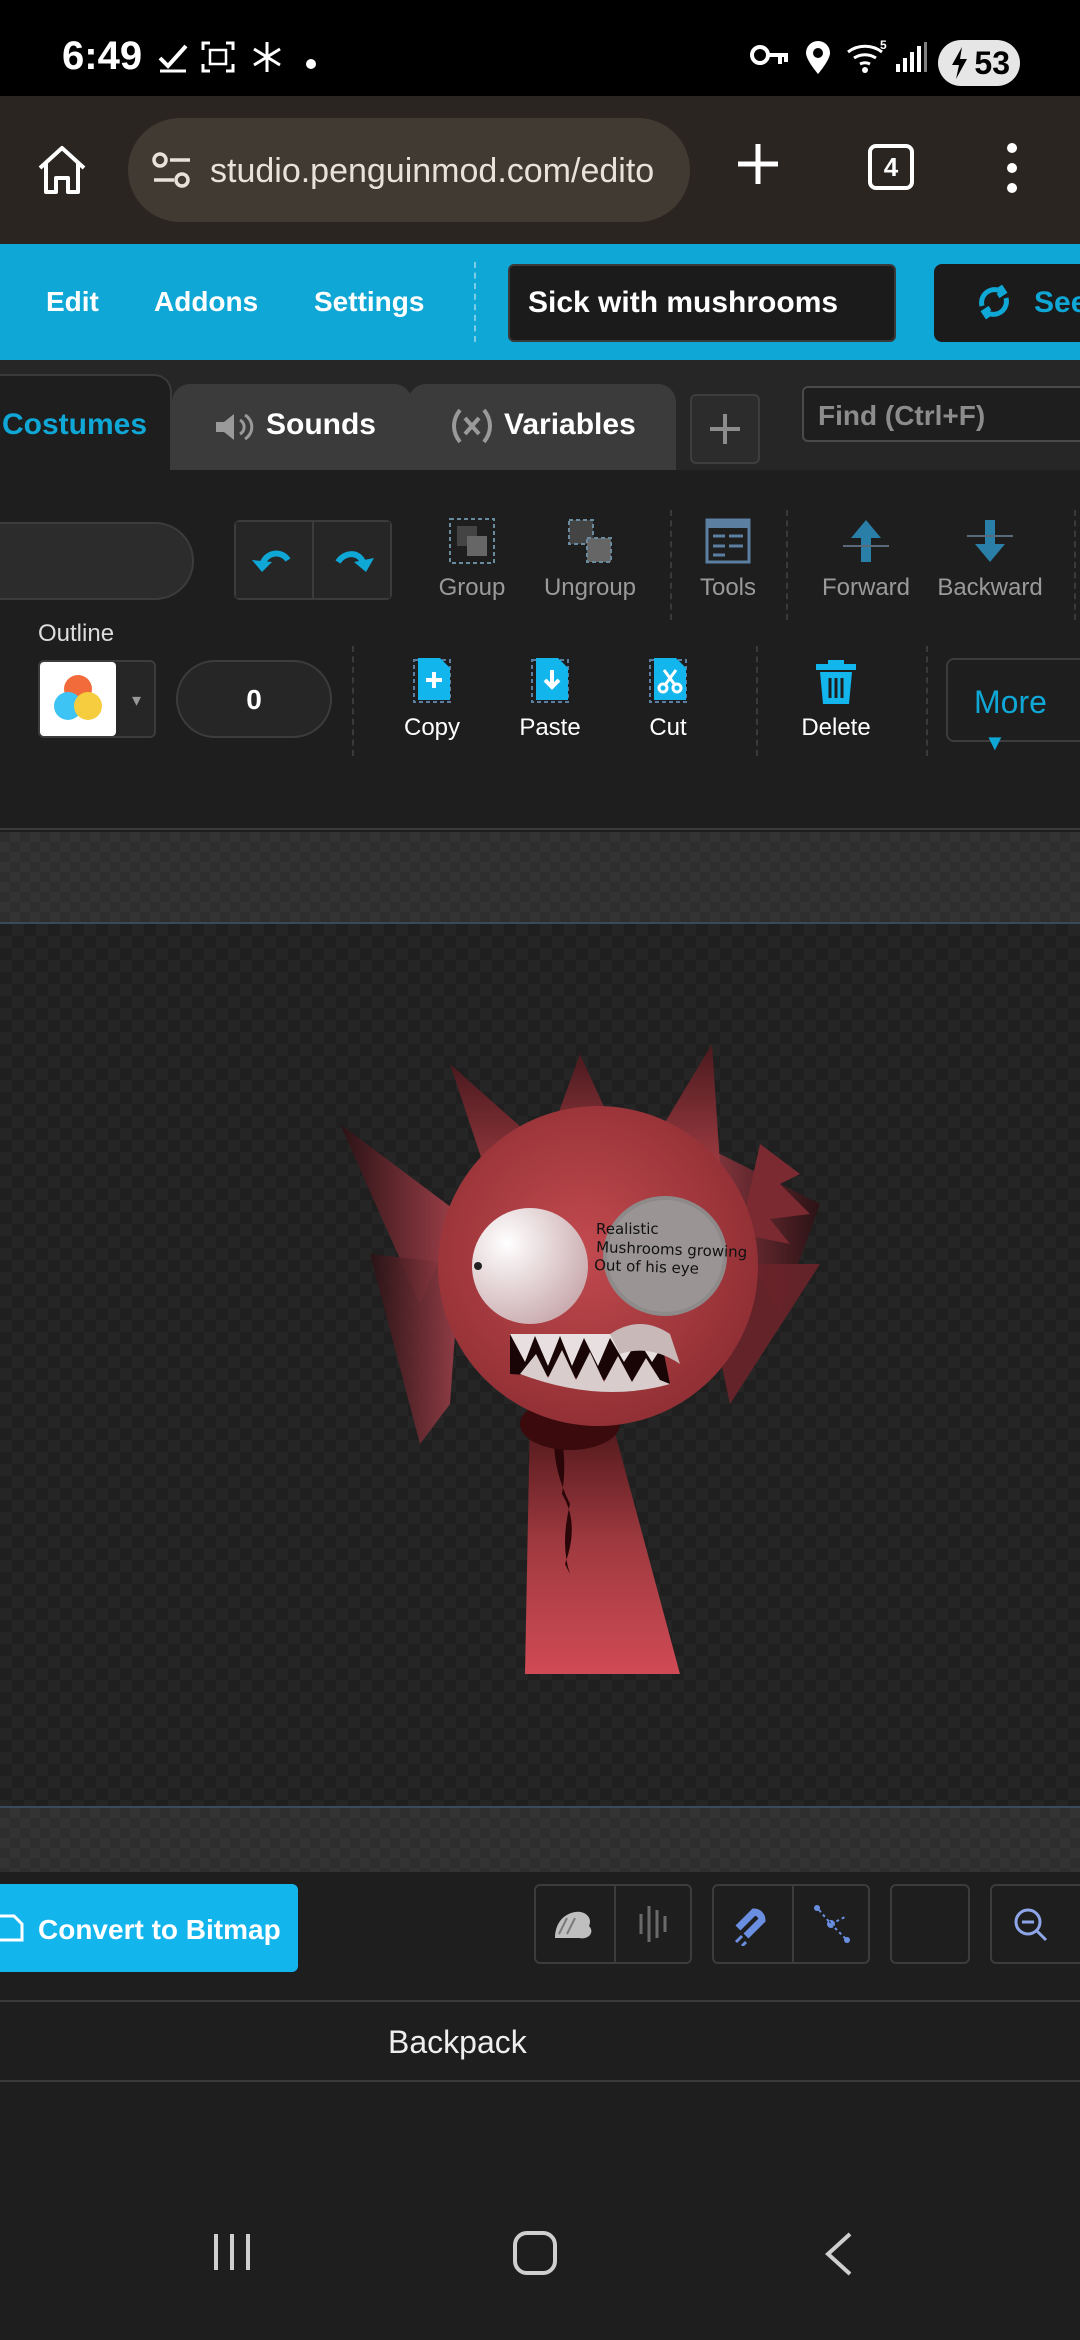 This screenshot has width=1080, height=2340. I want to click on outline-color-picker: ▾, so click(97, 699).